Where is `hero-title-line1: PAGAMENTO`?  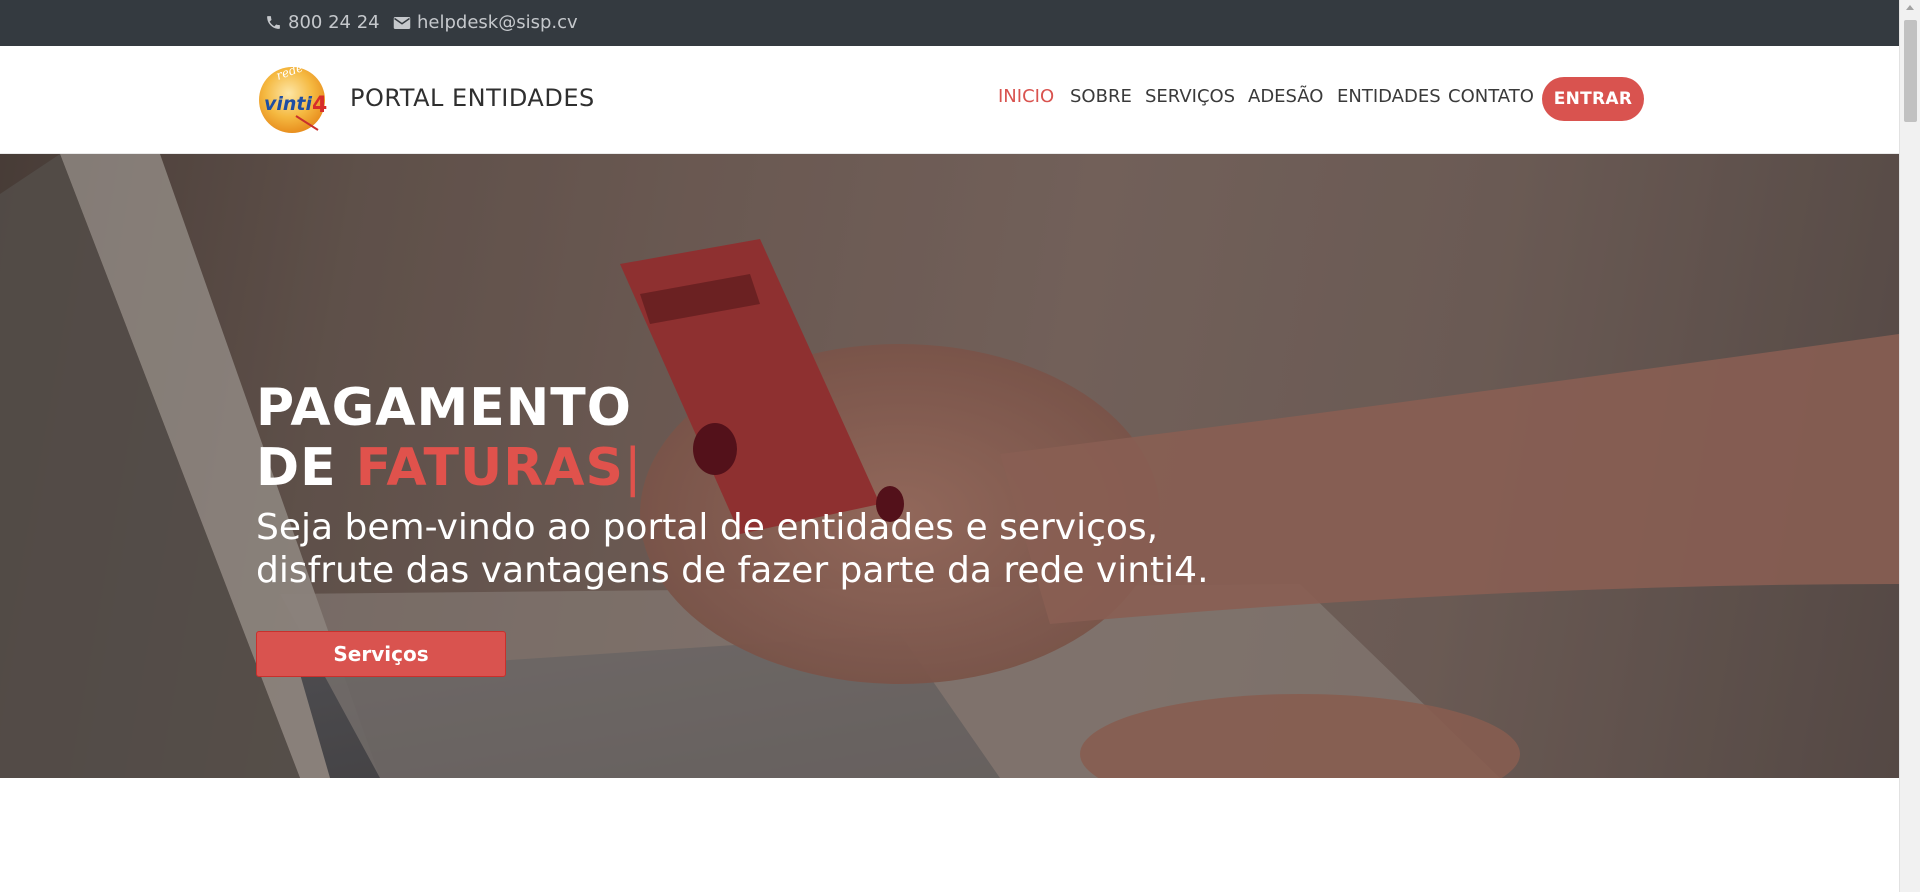
hero-title-line1: PAGAMENTO is located at coordinates (444, 408).